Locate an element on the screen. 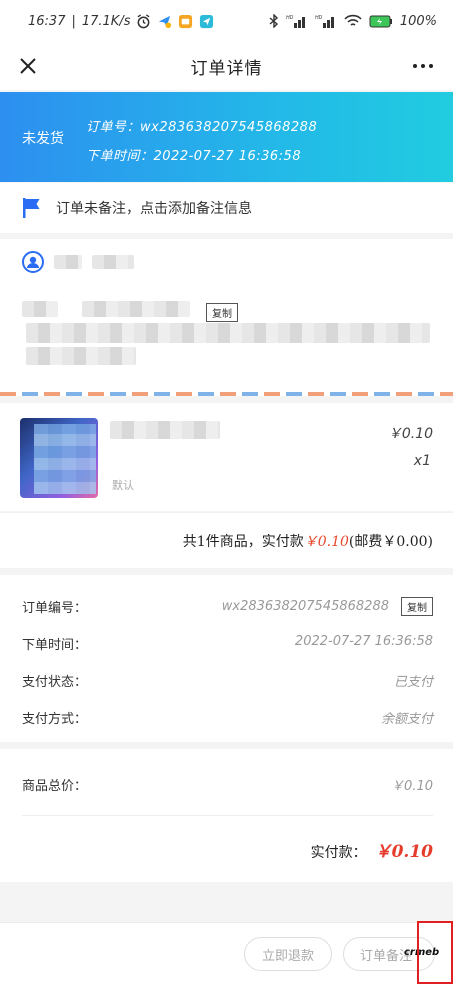 This screenshot has width=453, height=989. goods-item: 默认 ￥0.10 x1 is located at coordinates (226, 457).